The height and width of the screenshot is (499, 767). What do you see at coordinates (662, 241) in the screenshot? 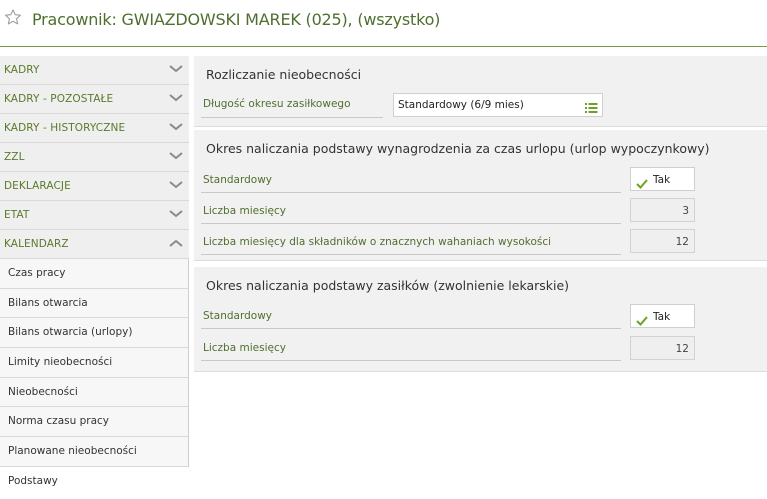
I see `liczba-miesiecy-wahania-field: 12` at bounding box center [662, 241].